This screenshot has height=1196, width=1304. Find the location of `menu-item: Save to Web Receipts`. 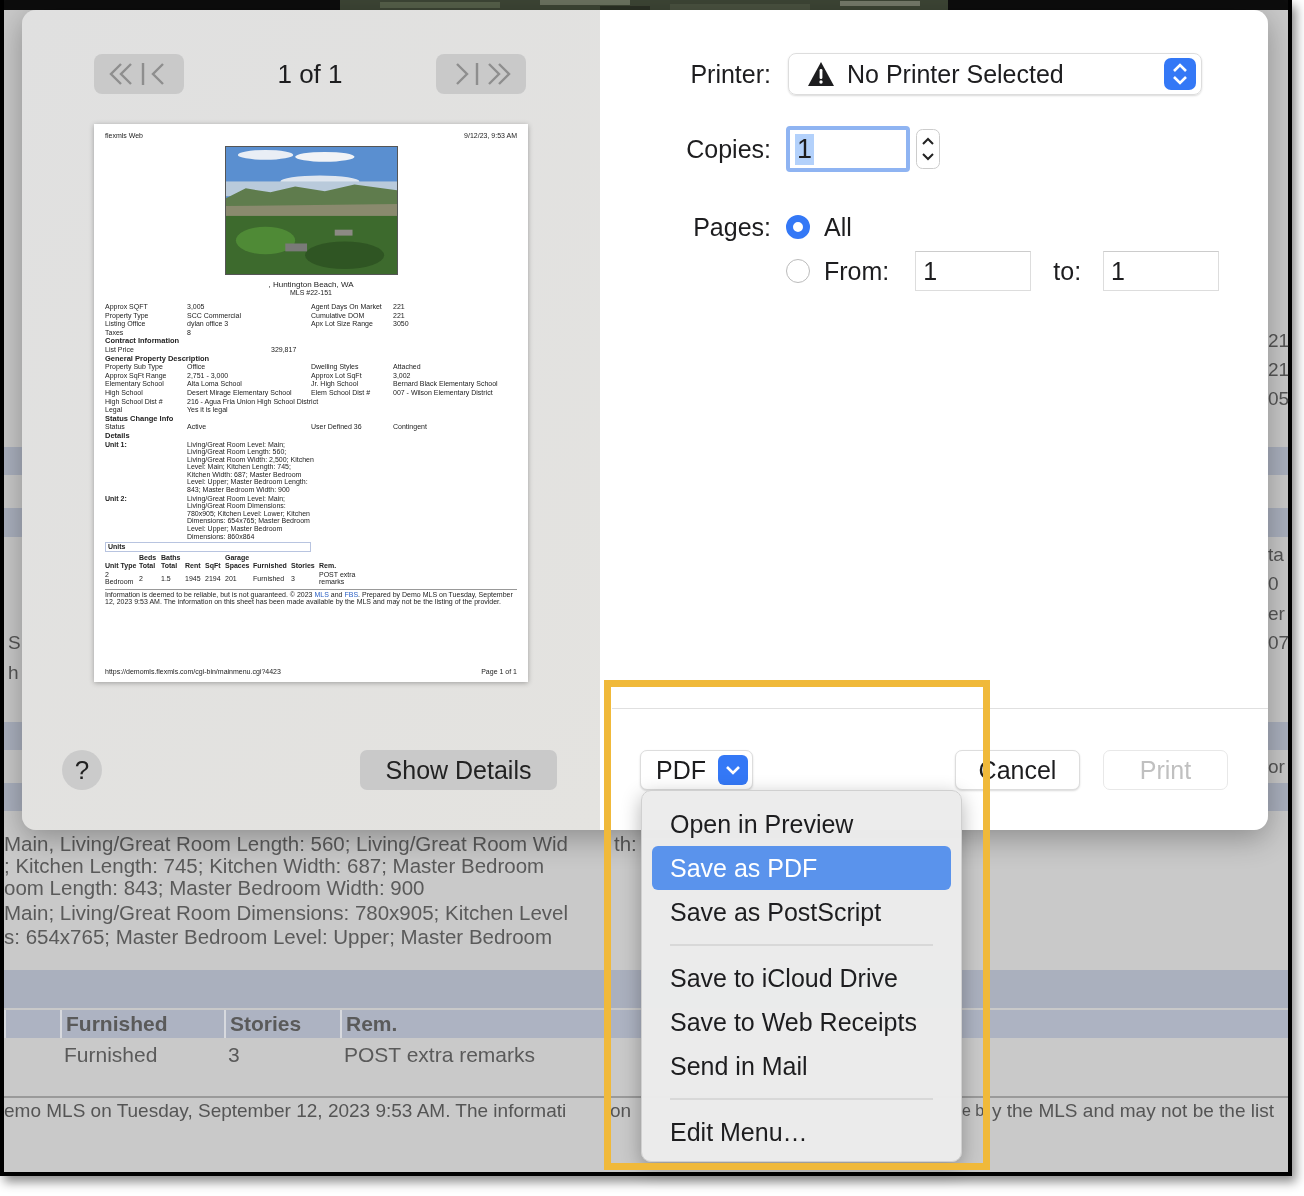

menu-item: Save to Web Receipts is located at coordinates (801, 1022).